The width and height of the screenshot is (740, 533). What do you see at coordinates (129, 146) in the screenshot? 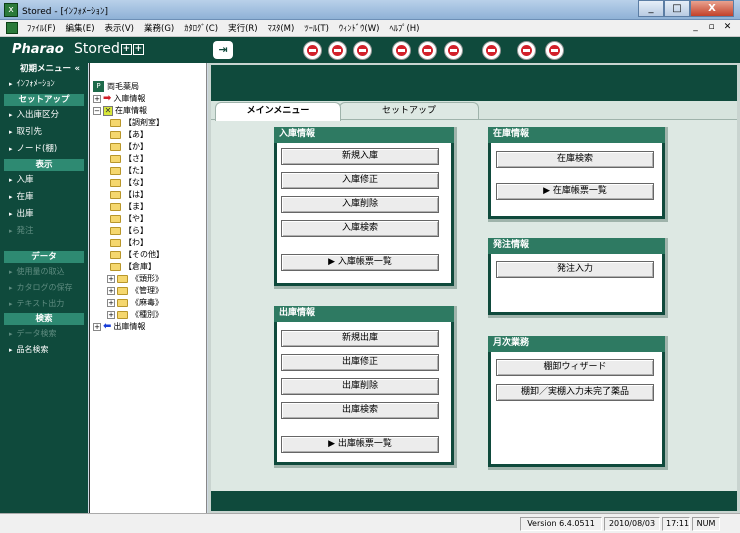
I see `tree-folder: 【か】` at bounding box center [129, 146].